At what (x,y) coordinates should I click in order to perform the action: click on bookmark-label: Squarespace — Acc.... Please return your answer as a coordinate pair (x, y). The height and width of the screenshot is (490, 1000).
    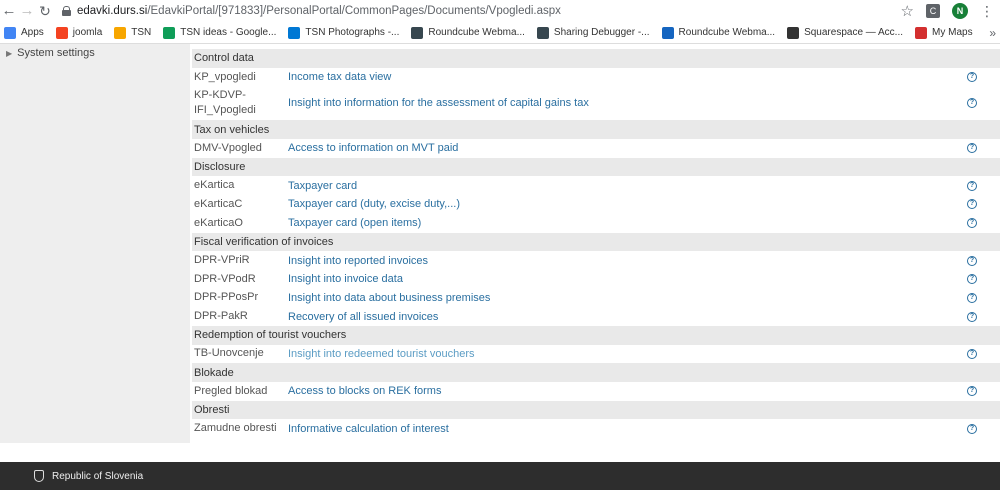
    Looking at the image, I should click on (854, 32).